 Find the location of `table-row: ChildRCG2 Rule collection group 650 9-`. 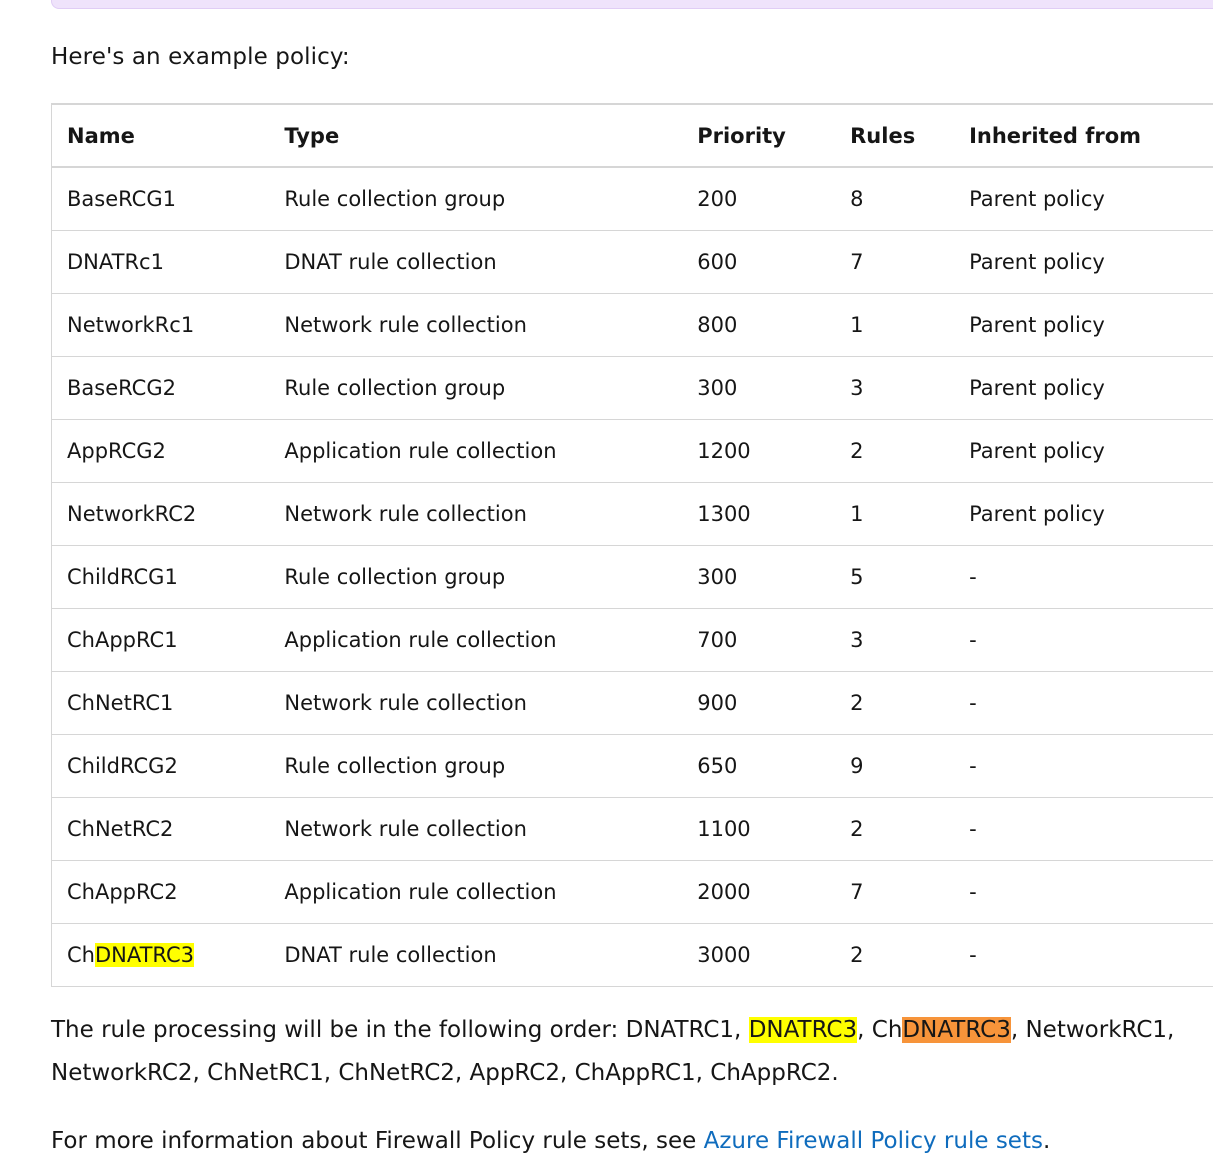

table-row: ChildRCG2 Rule collection group 650 9- is located at coordinates (632, 766).